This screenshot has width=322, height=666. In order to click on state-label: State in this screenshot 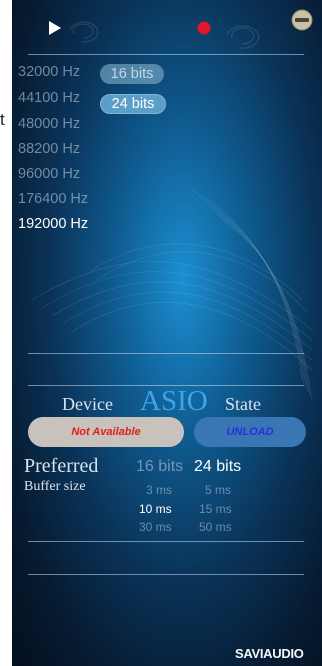, I will do `click(243, 404)`.